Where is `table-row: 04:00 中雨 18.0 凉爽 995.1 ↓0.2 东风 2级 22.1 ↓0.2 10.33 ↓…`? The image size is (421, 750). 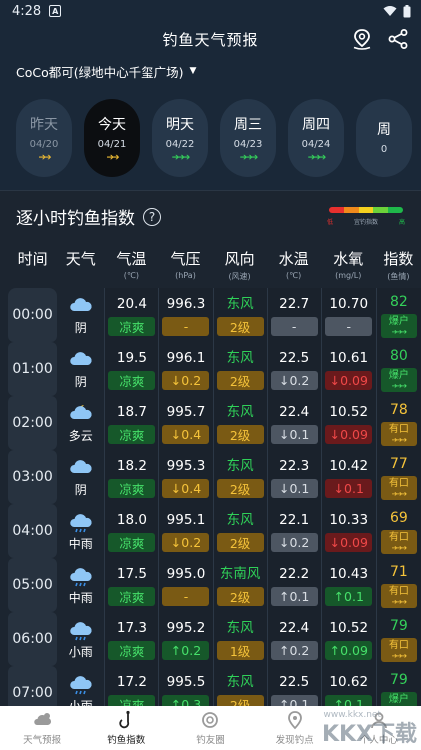 table-row: 04:00 中雨 18.0 凉爽 995.1 ↓0.2 东风 2级 22.1 ↓0.2 10.33 ↓… is located at coordinates (210, 531).